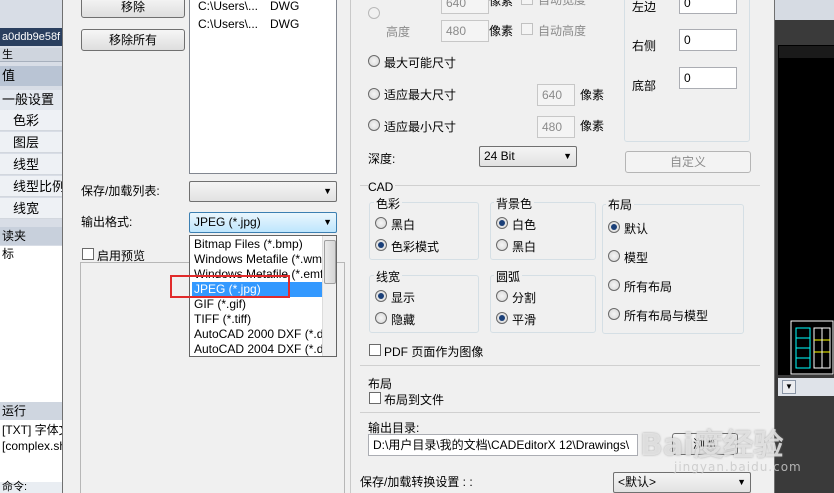  I want to click on layout-divider, so click(560, 365).